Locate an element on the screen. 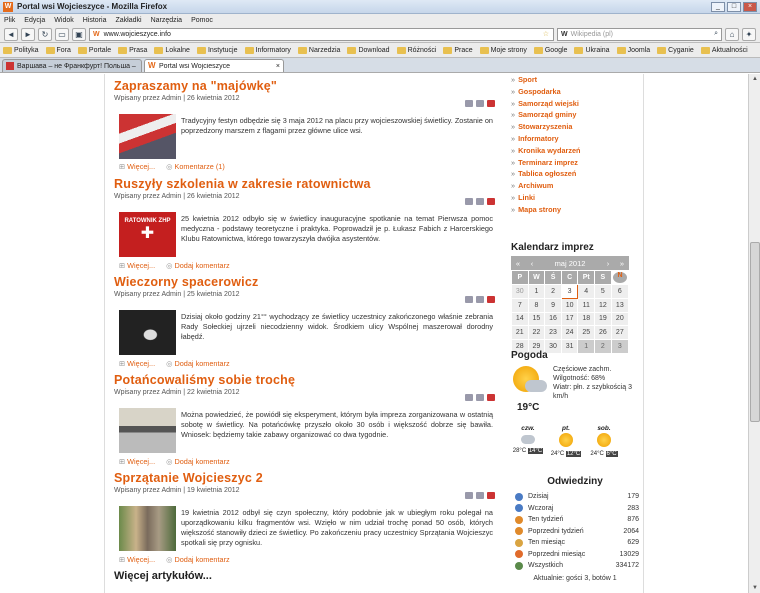 Image resolution: width=760 pixels, height=593 pixels. menu-help: Pomoc is located at coordinates (202, 20).